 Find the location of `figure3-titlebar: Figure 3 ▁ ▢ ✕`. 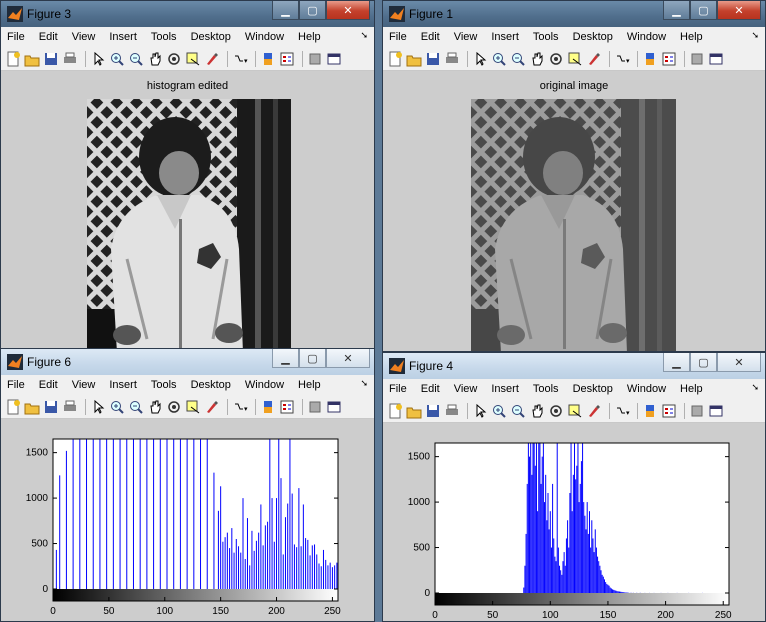

figure3-titlebar: Figure 3 ▁ ▢ ✕ is located at coordinates (187, 14).